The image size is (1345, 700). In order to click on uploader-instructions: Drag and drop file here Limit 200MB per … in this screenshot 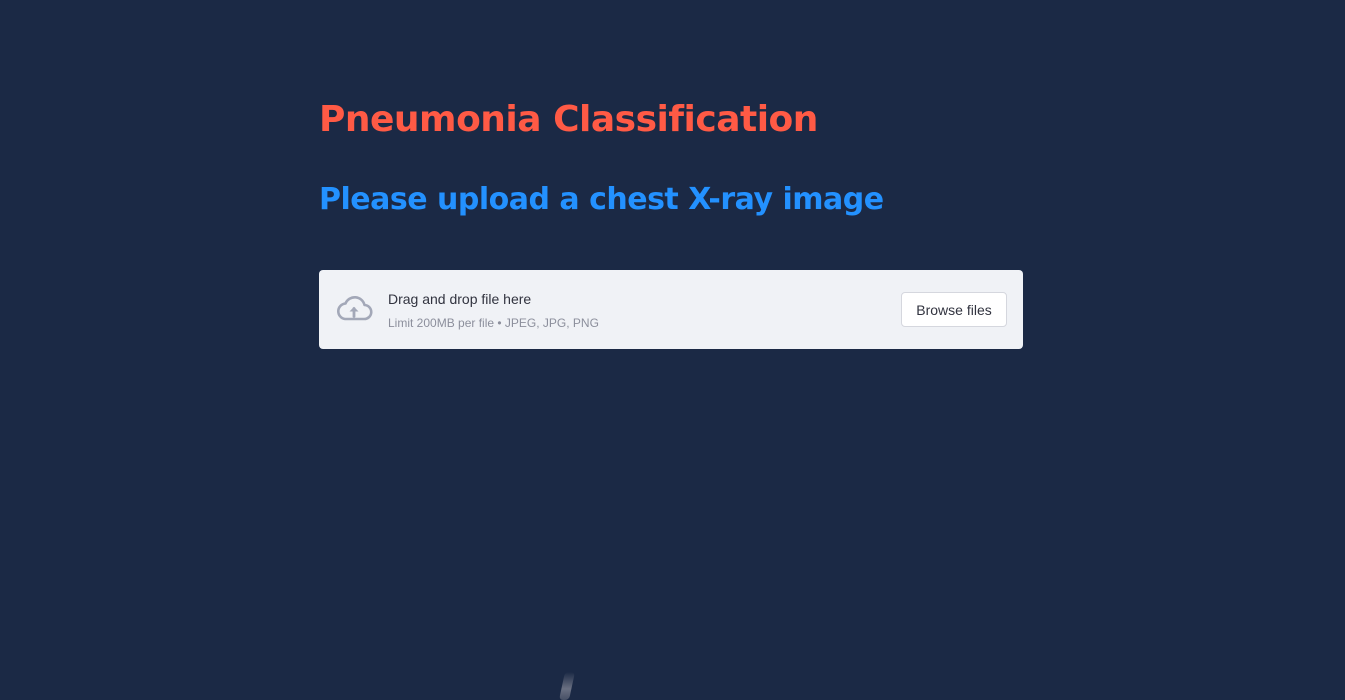, I will do `click(493, 310)`.